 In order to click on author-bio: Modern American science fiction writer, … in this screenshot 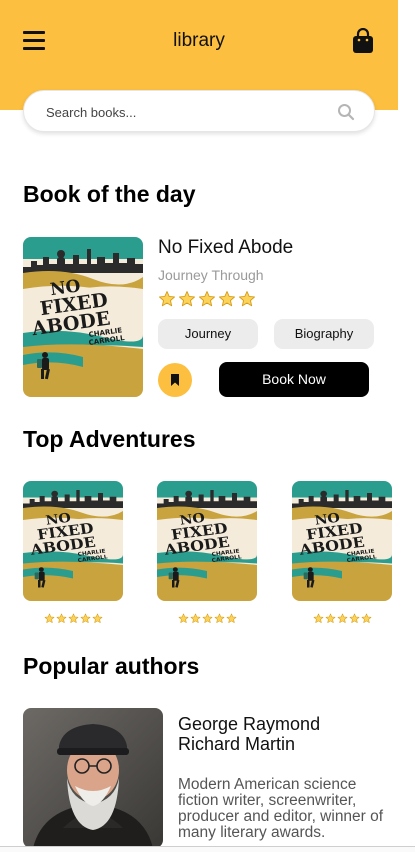, I will do `click(281, 808)`.